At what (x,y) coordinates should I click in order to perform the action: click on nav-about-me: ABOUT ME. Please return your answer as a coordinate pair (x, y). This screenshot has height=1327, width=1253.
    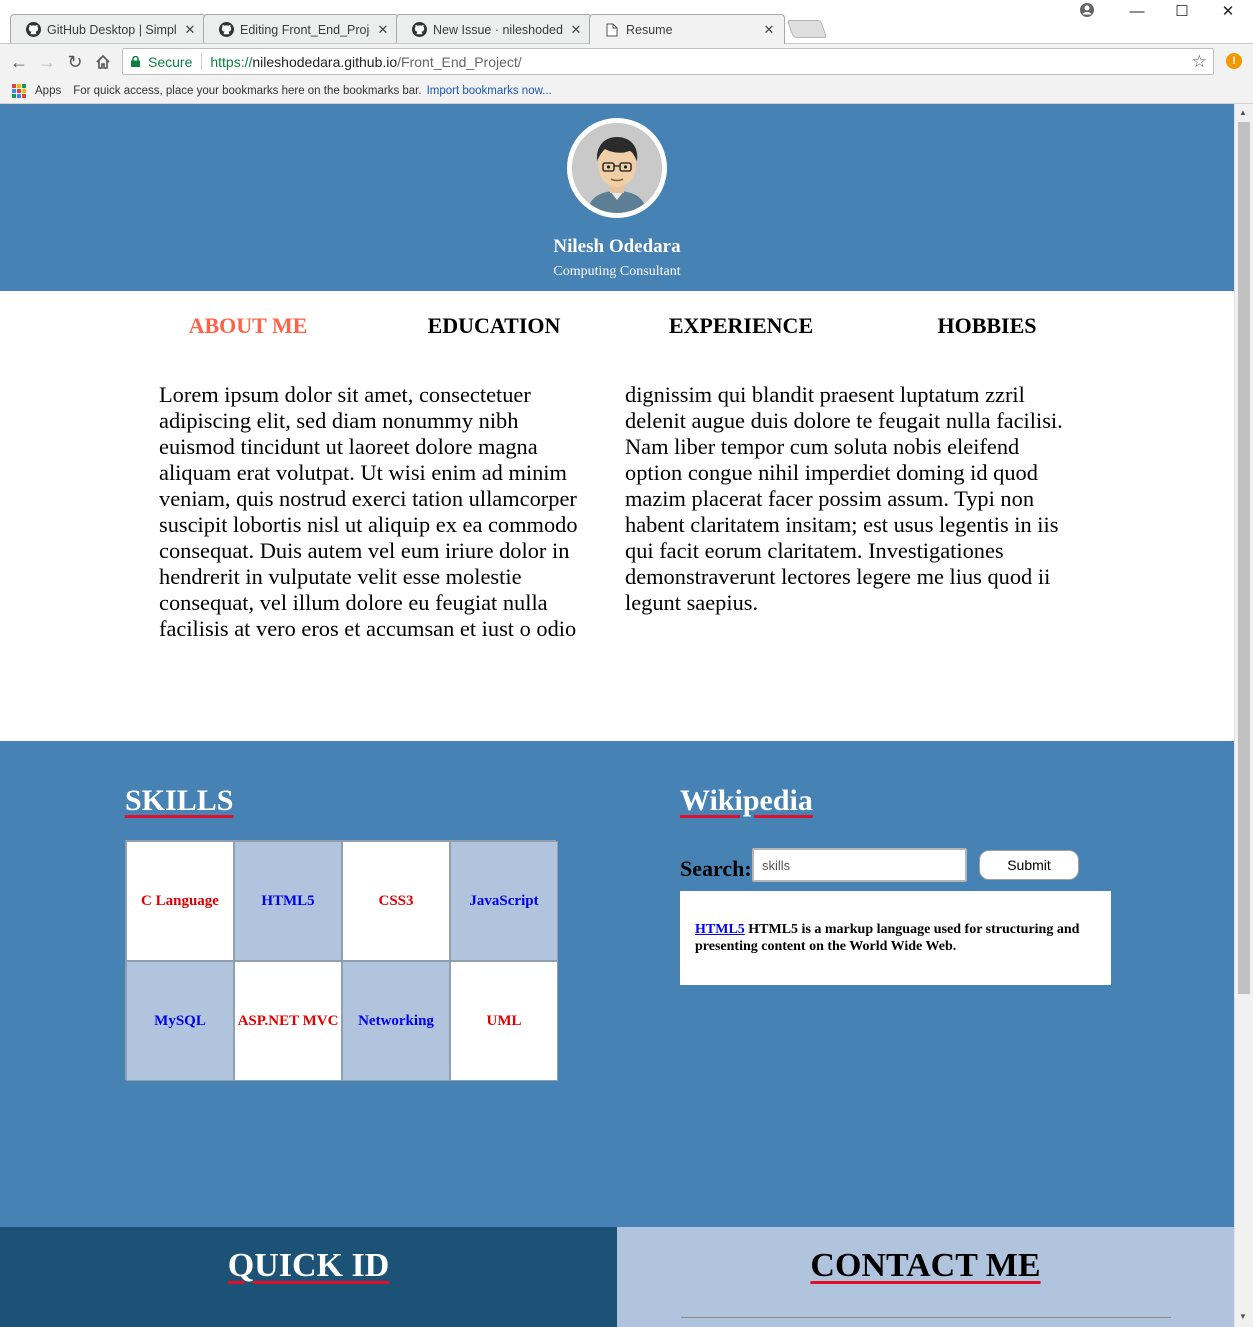
    Looking at the image, I should click on (248, 326).